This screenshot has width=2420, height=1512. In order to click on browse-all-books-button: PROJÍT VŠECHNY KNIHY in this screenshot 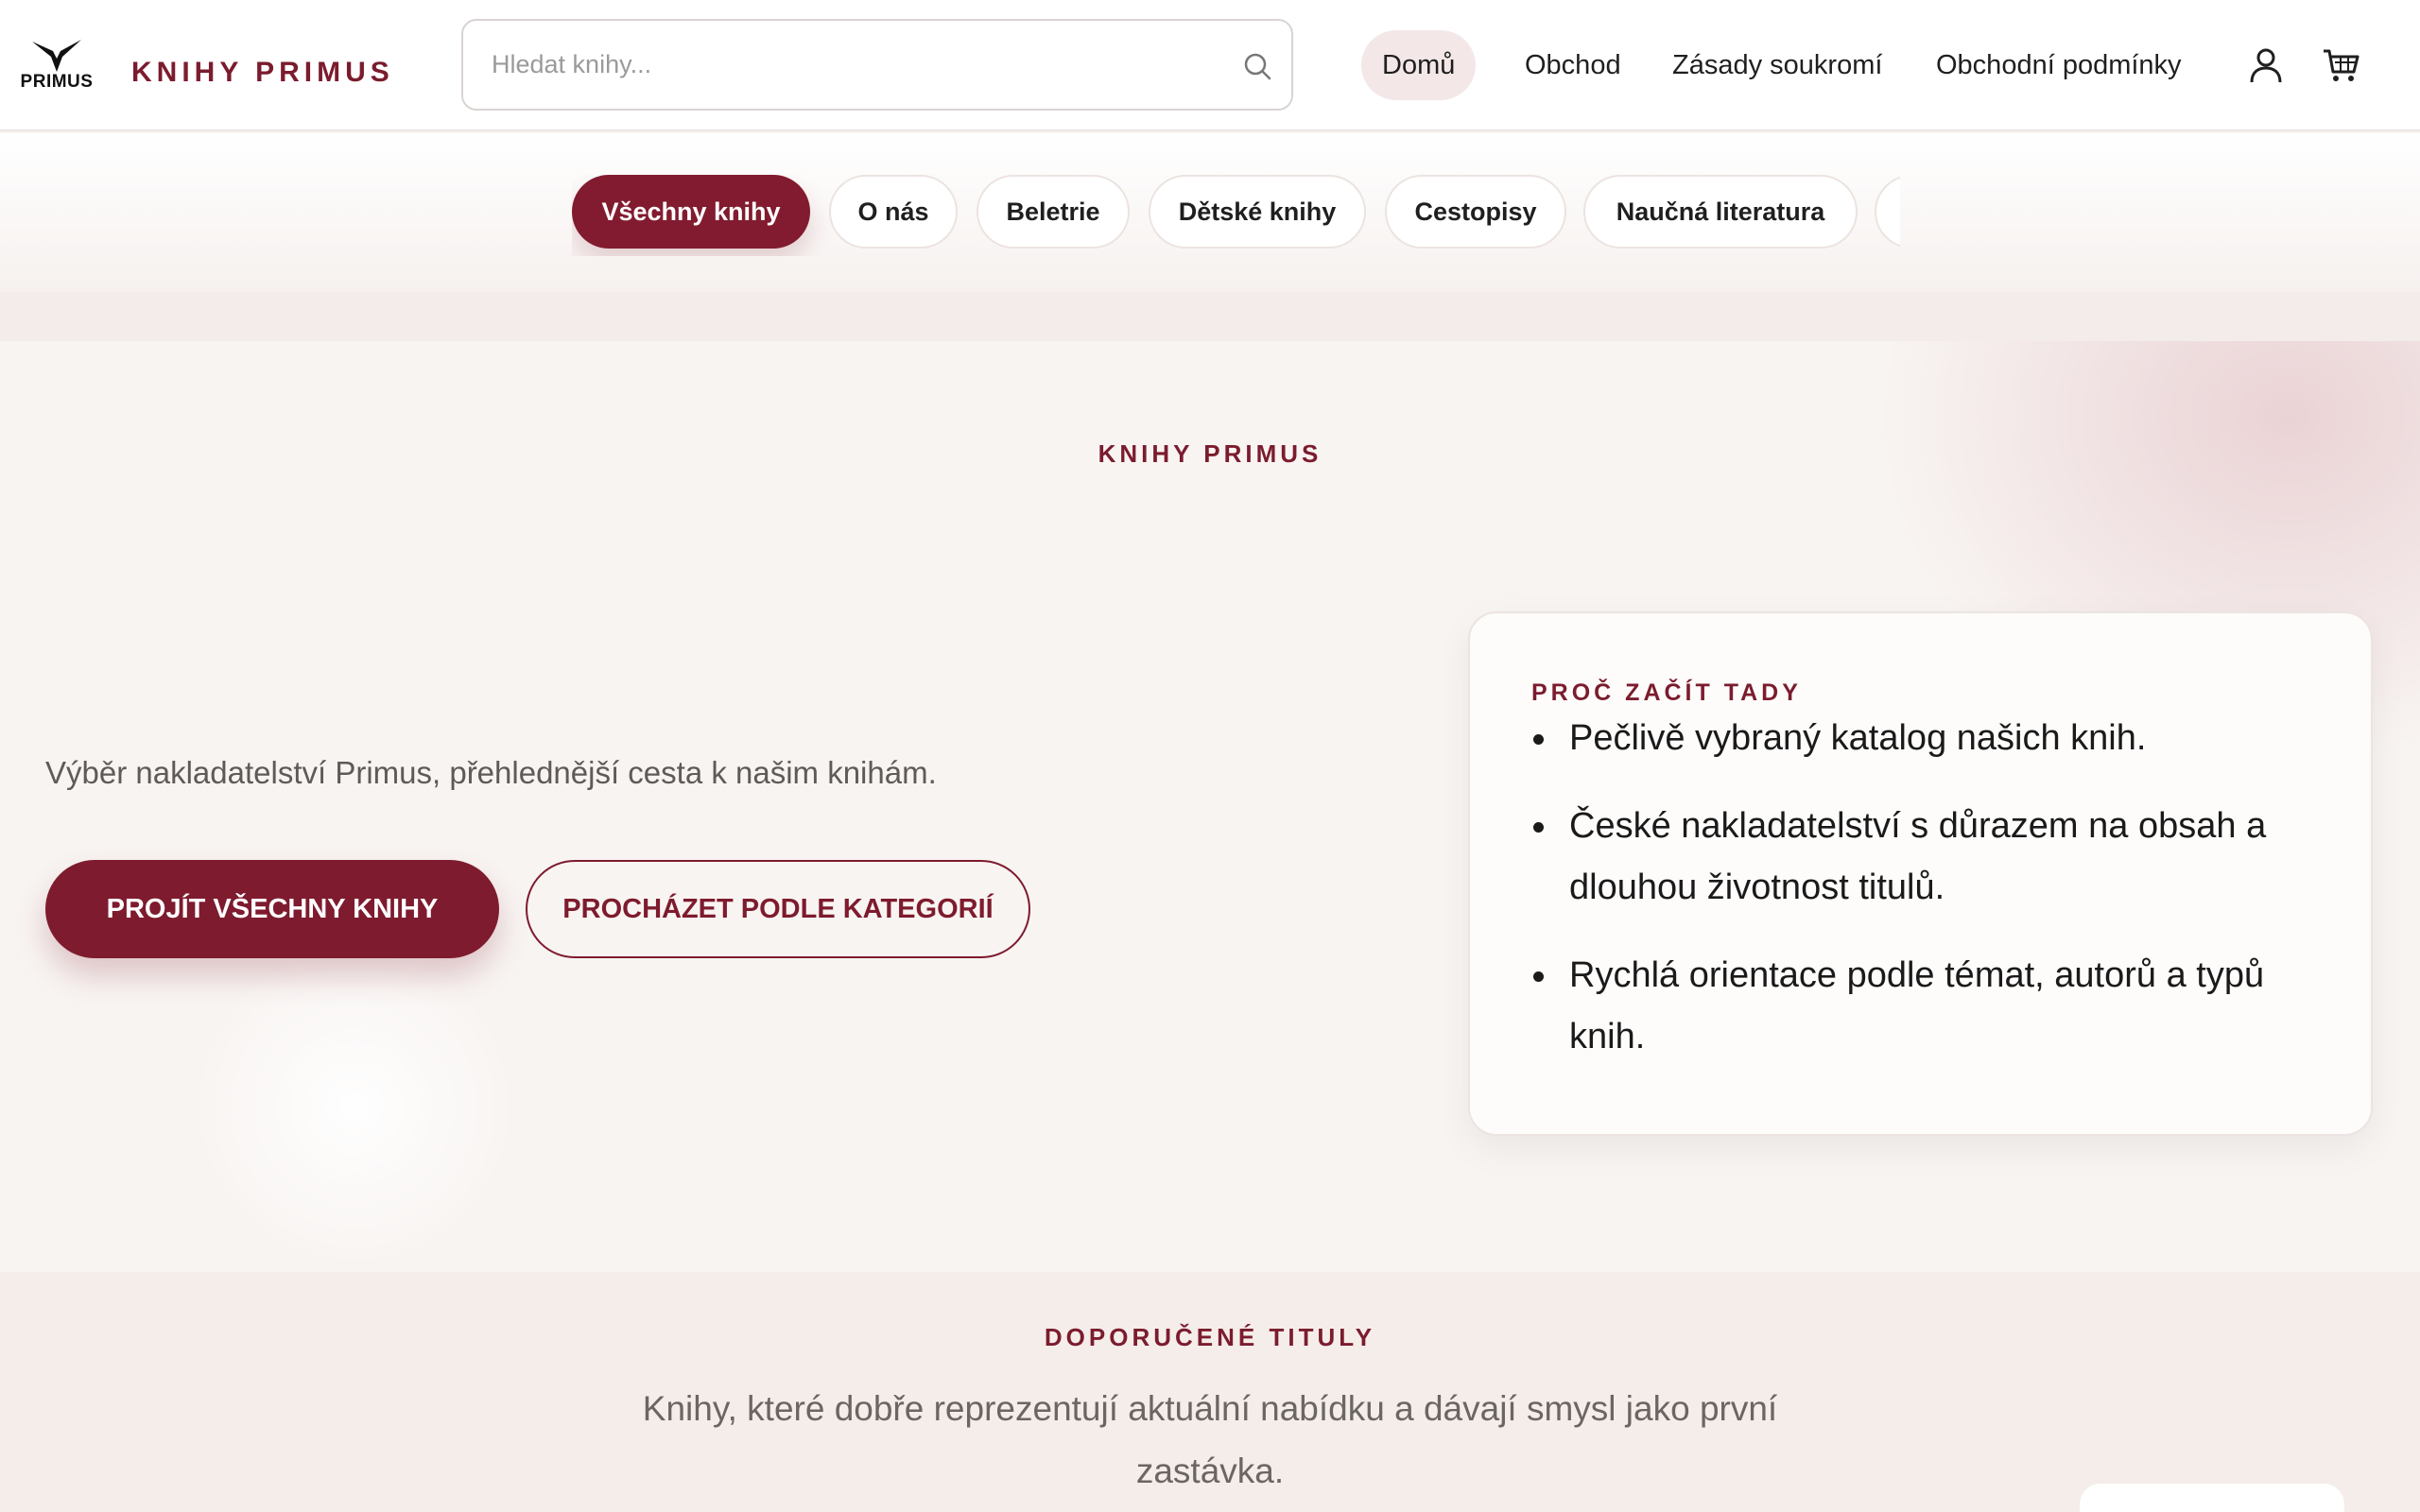, I will do `click(272, 909)`.